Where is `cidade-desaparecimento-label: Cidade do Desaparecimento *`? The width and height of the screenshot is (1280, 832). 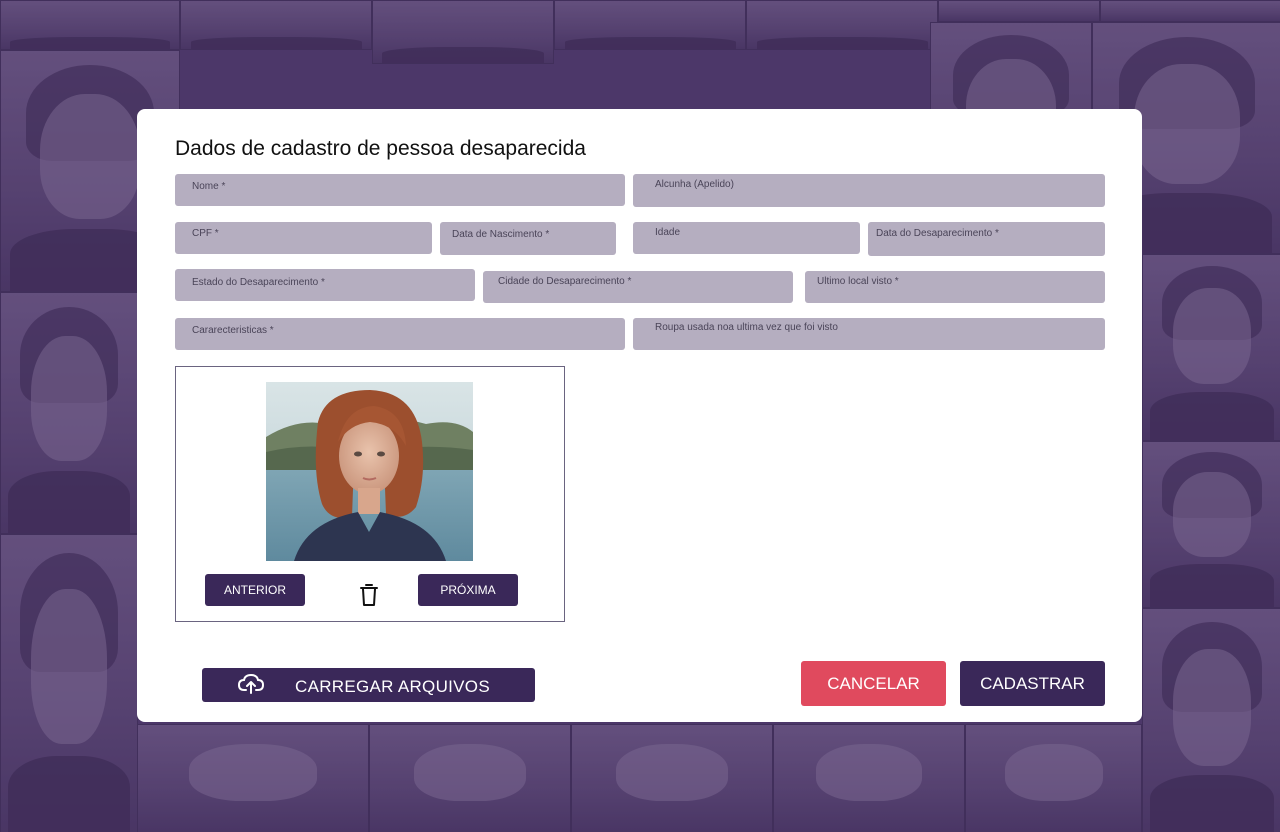
cidade-desaparecimento-label: Cidade do Desaparecimento * is located at coordinates (565, 281).